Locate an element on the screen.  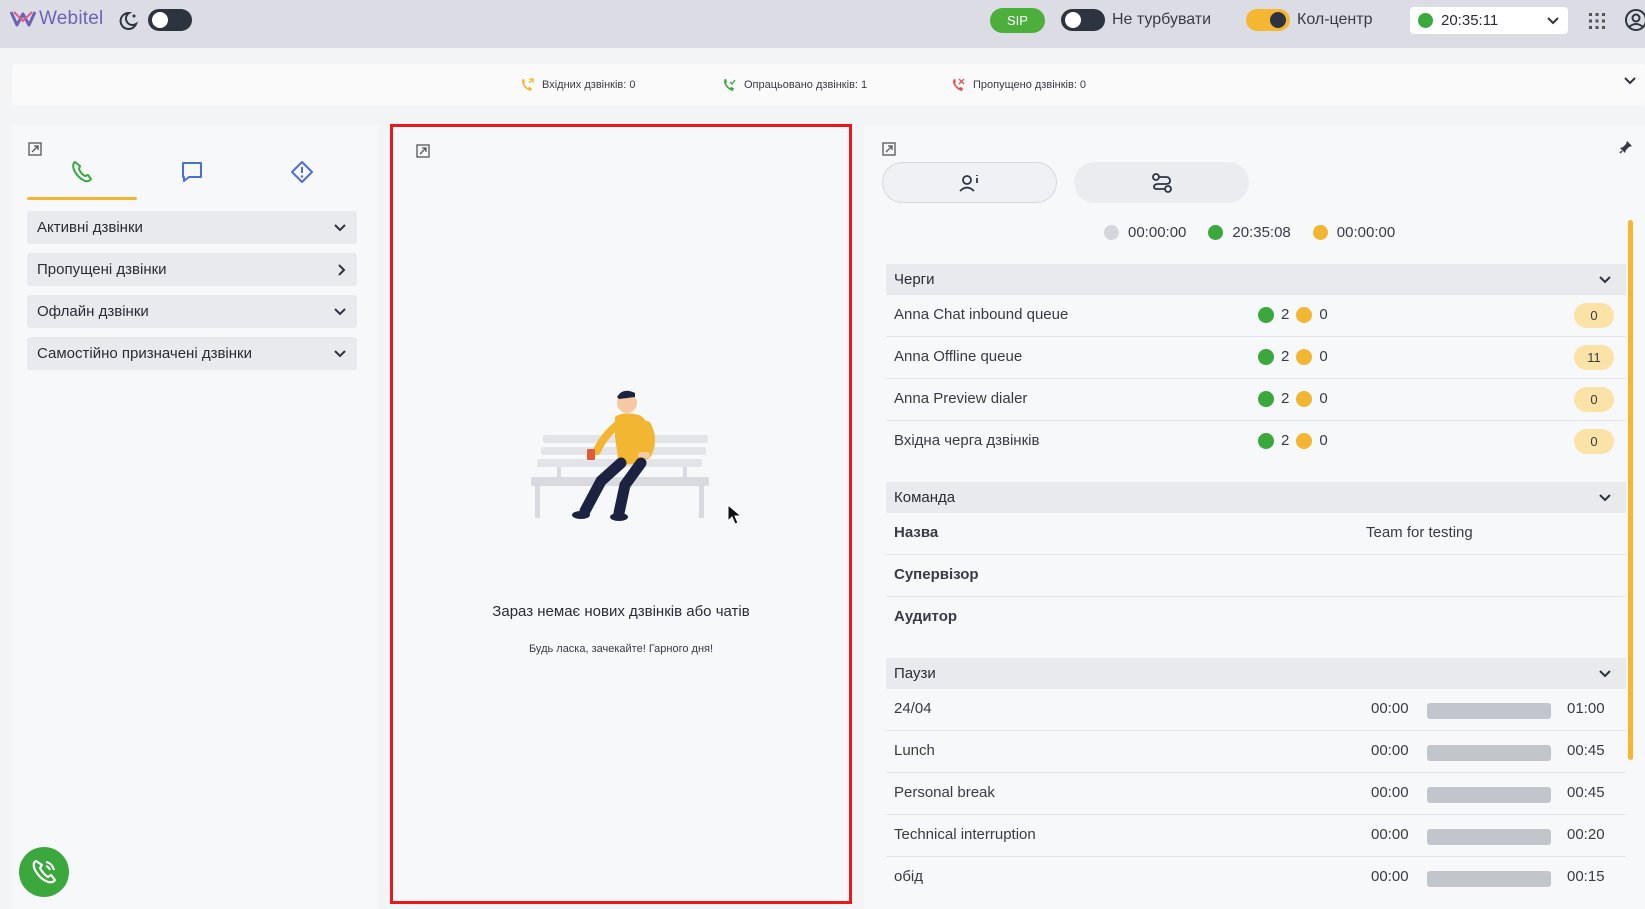
callcenter-toggle is located at coordinates (1268, 20).